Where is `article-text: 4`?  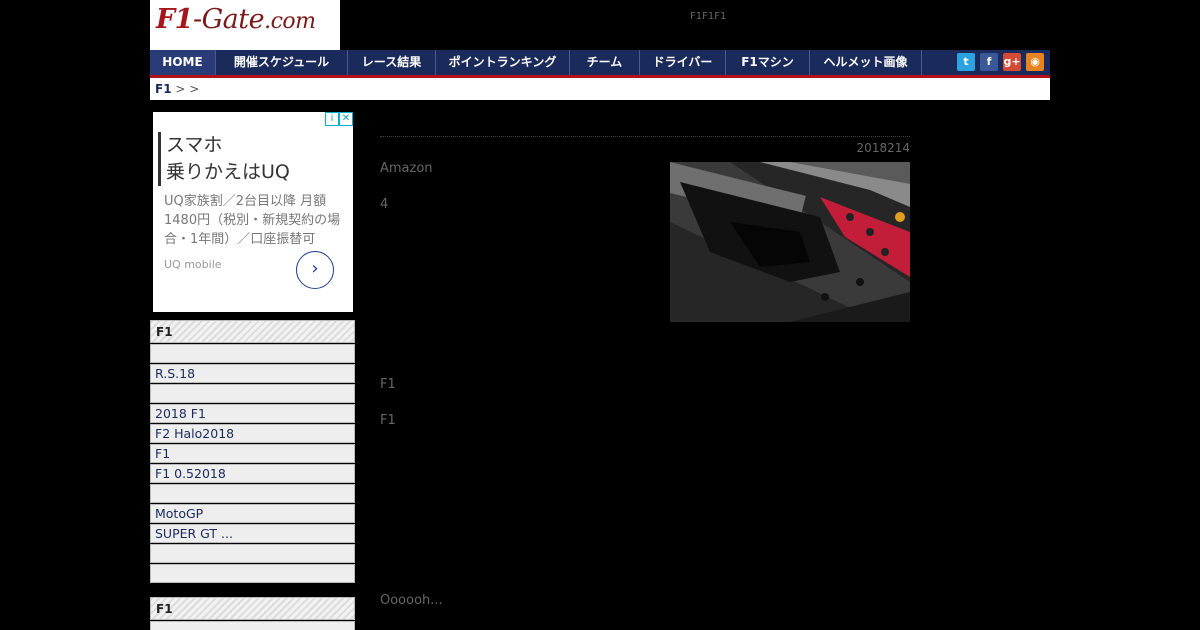
article-text: 4 is located at coordinates (384, 204).